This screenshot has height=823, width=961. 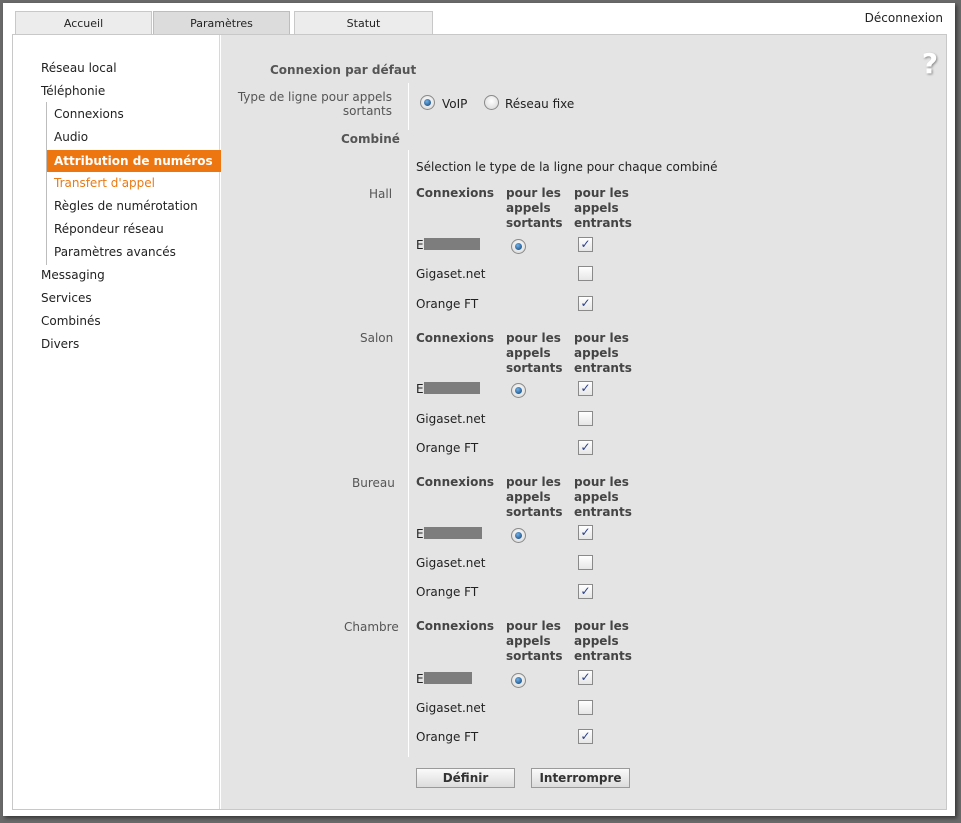 I want to click on sidebar-item-messaging: Messaging, so click(x=73, y=275).